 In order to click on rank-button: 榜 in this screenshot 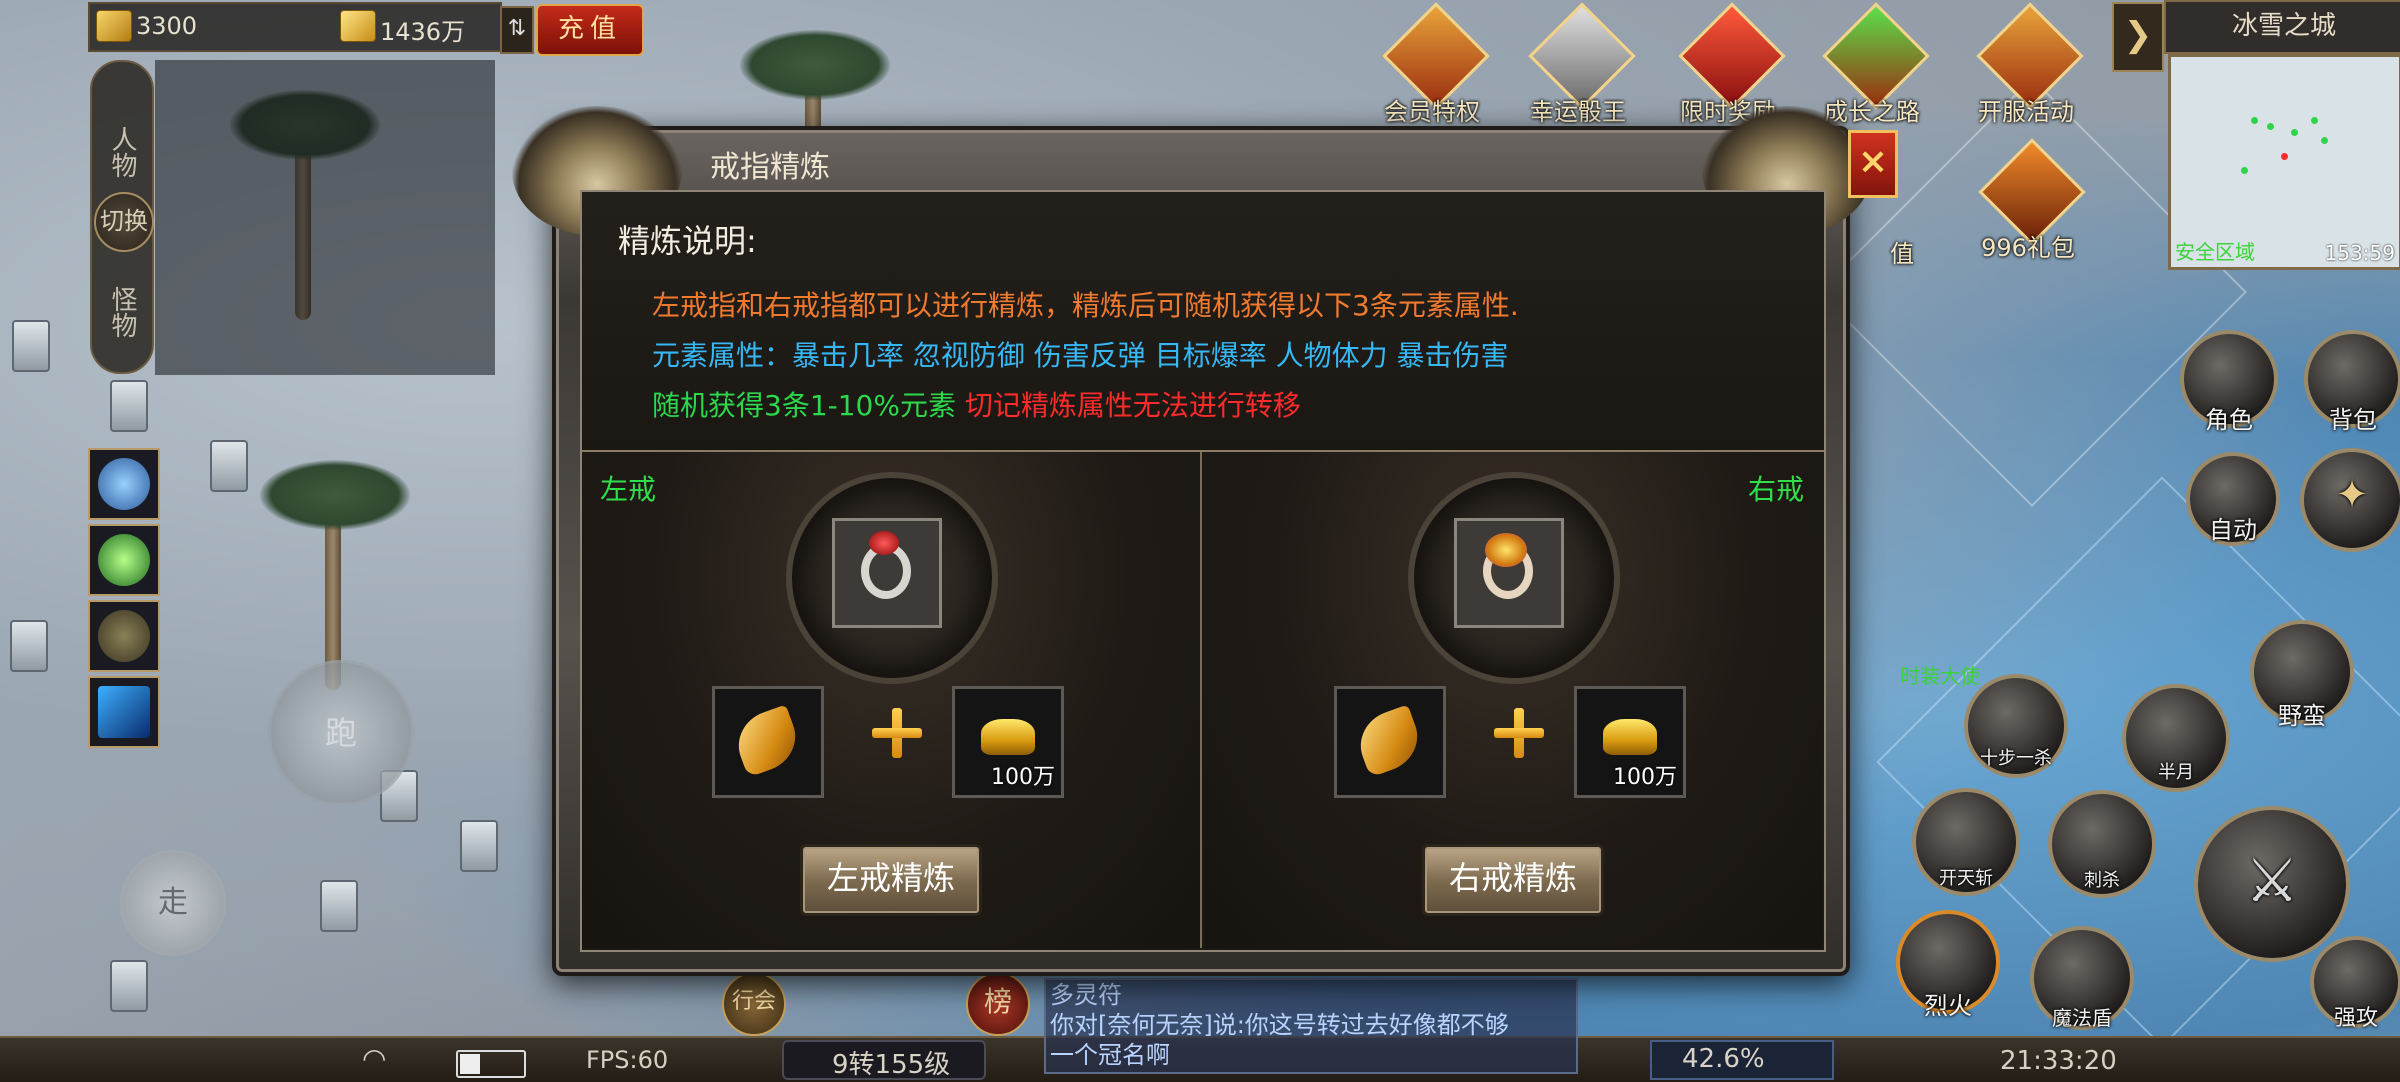, I will do `click(998, 1004)`.